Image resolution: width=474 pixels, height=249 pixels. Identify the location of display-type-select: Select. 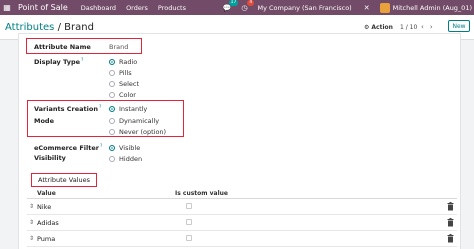
(124, 84).